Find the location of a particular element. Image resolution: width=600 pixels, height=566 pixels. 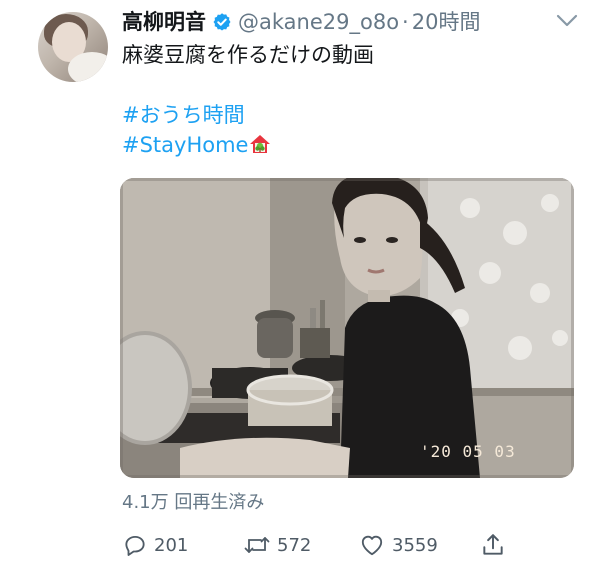

chevron-down-icon is located at coordinates (567, 21).